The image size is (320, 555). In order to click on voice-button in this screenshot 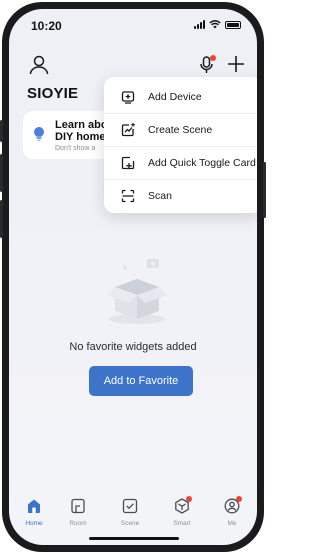, I will do `click(207, 65)`.